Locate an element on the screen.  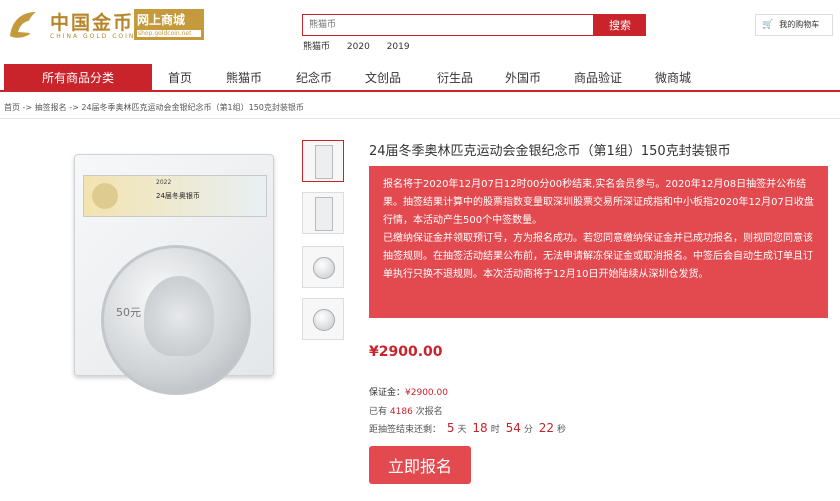
thumbnail-coin-reverse is located at coordinates (323, 267).